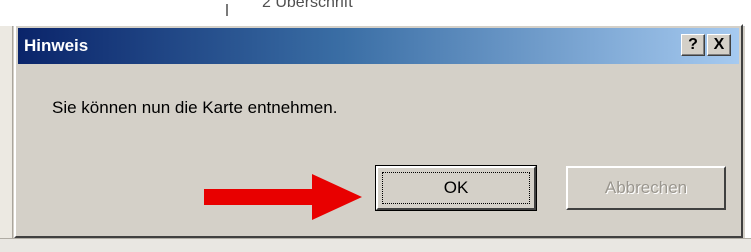 The height and width of the screenshot is (252, 751). What do you see at coordinates (195, 107) in the screenshot?
I see `dialog-message: Sie können nun die Karte entnehmen.` at bounding box center [195, 107].